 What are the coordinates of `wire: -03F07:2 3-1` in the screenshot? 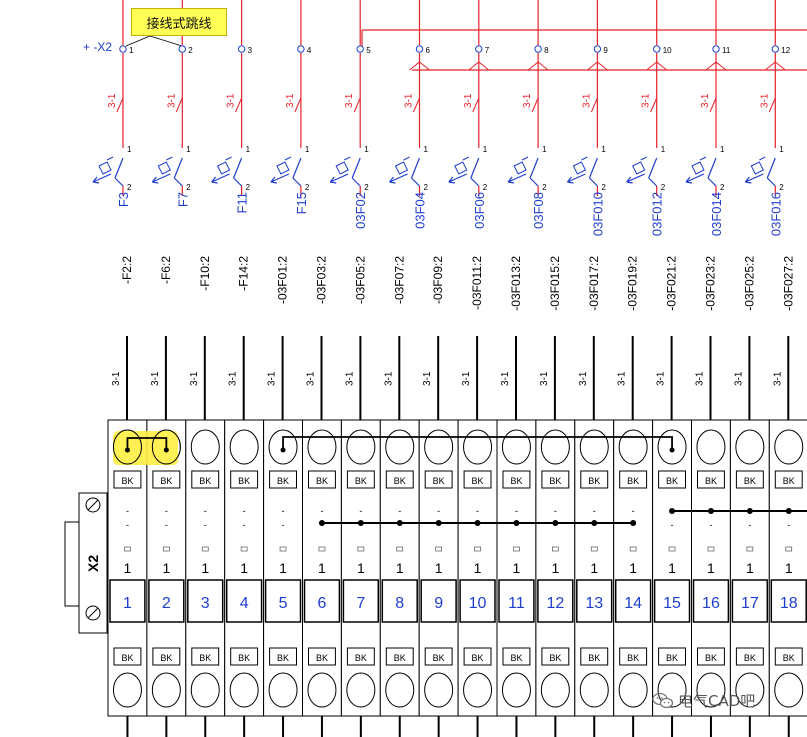 It's located at (394, 339).